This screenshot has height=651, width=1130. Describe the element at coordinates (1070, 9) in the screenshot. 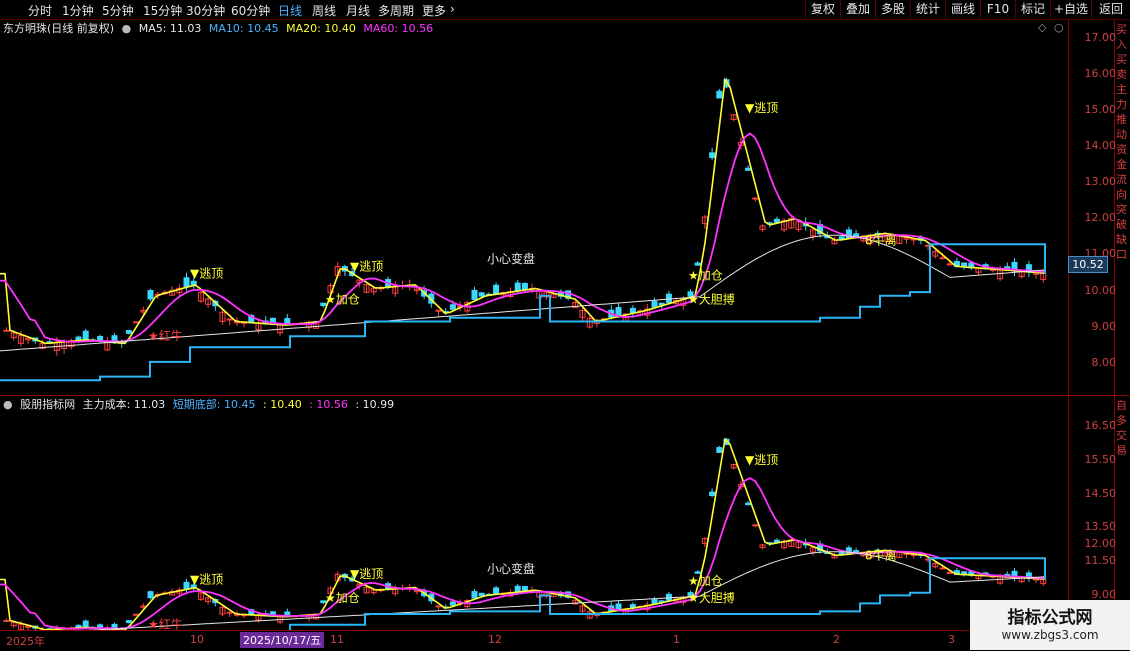

I see `add-watchlist-button: +自选` at that location.